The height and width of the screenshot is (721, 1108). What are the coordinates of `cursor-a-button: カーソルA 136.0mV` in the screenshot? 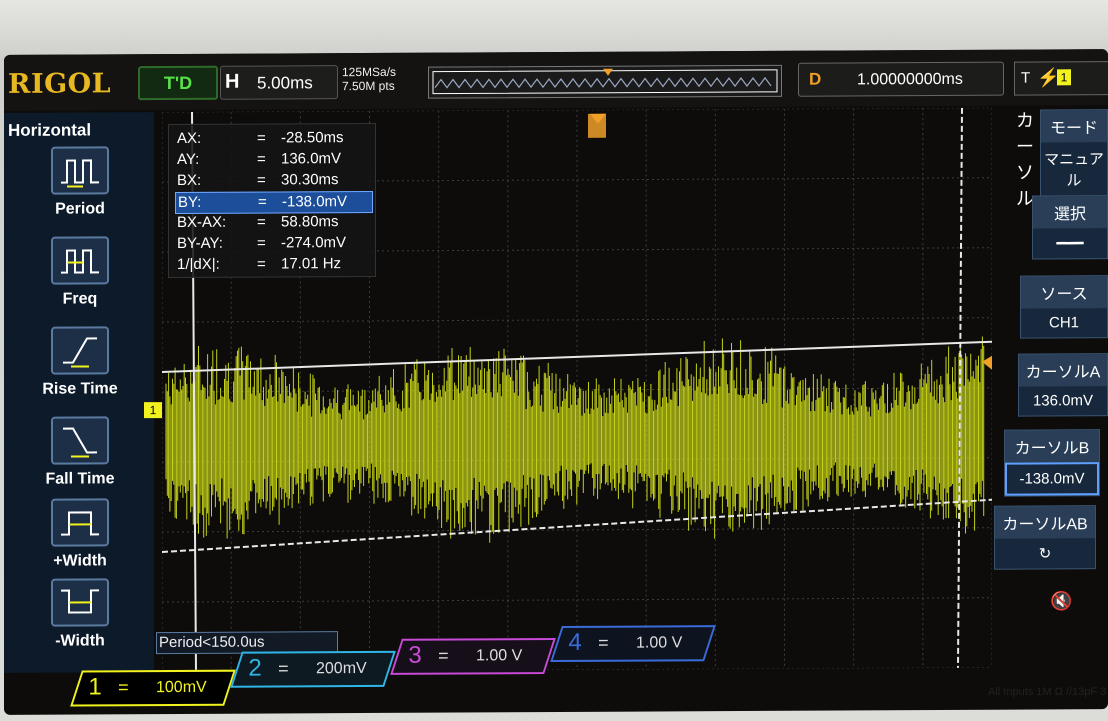 It's located at (1063, 385).